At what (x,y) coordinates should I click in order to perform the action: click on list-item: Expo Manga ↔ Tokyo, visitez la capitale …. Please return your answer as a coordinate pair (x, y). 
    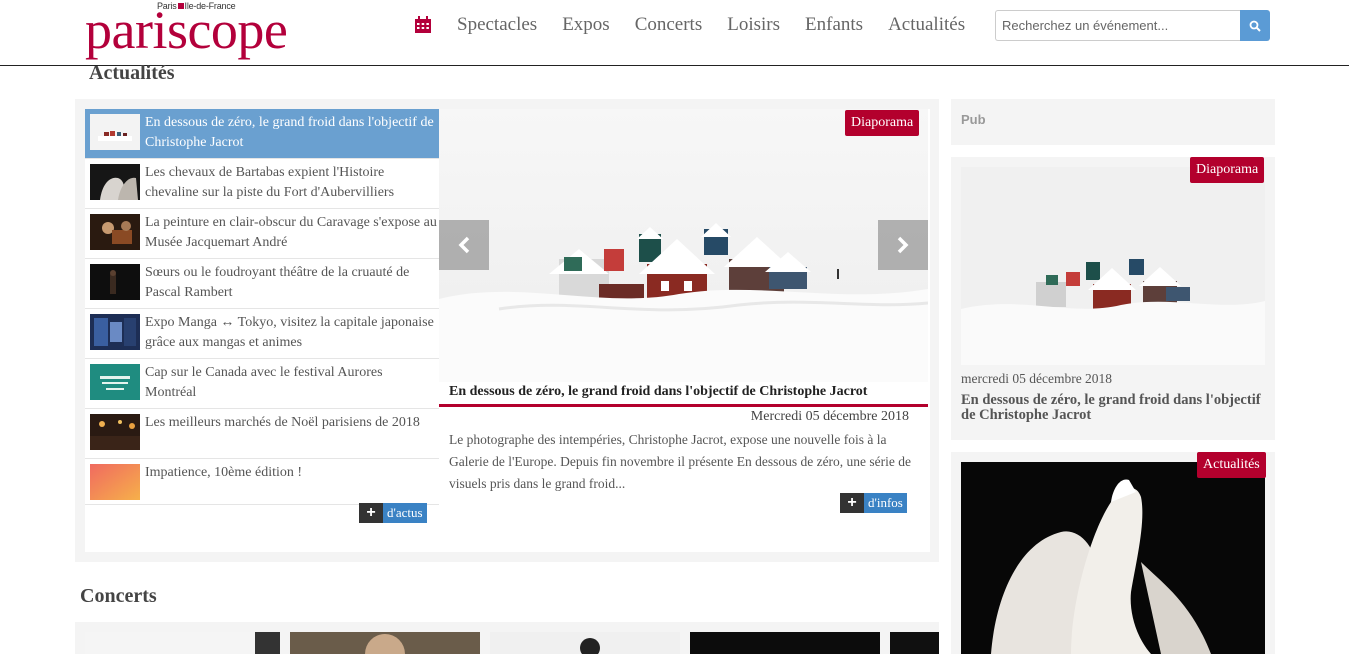
    Looking at the image, I should click on (262, 334).